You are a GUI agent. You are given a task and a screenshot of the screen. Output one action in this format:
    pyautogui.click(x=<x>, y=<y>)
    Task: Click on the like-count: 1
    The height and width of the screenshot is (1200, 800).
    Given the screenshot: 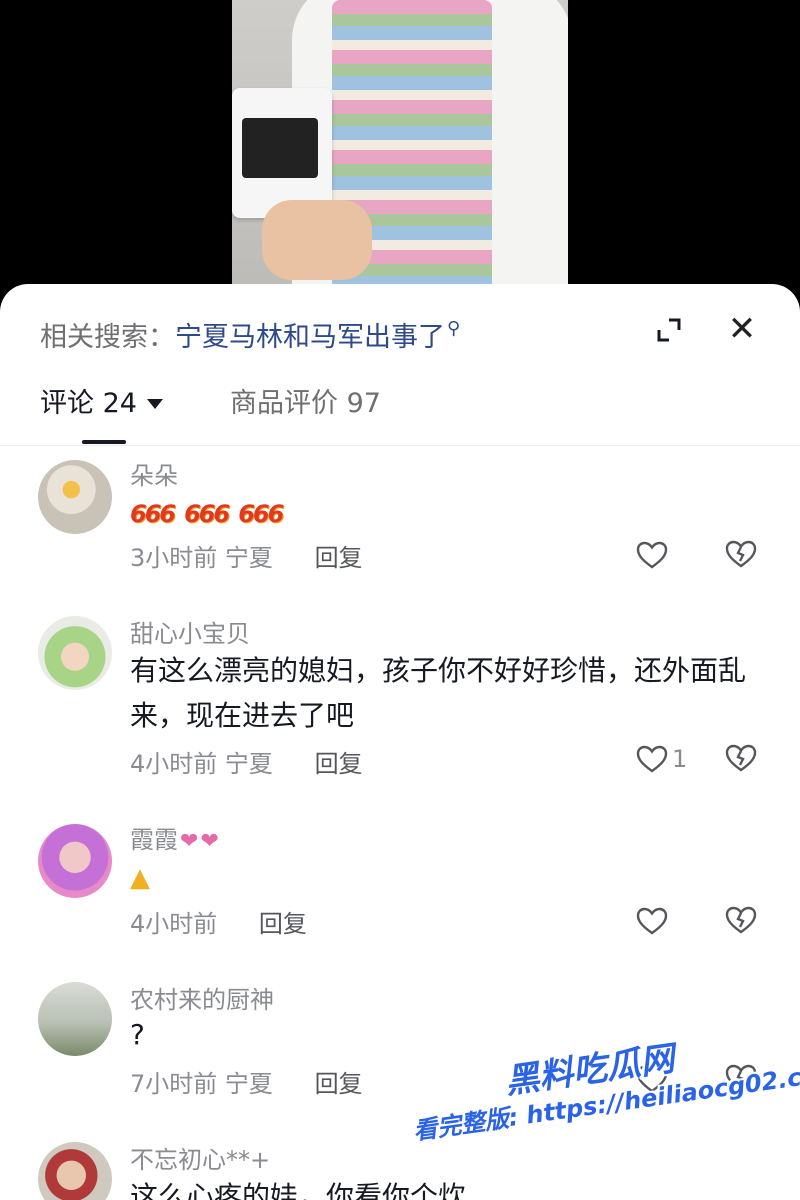 What is the action you would take?
    pyautogui.click(x=680, y=759)
    